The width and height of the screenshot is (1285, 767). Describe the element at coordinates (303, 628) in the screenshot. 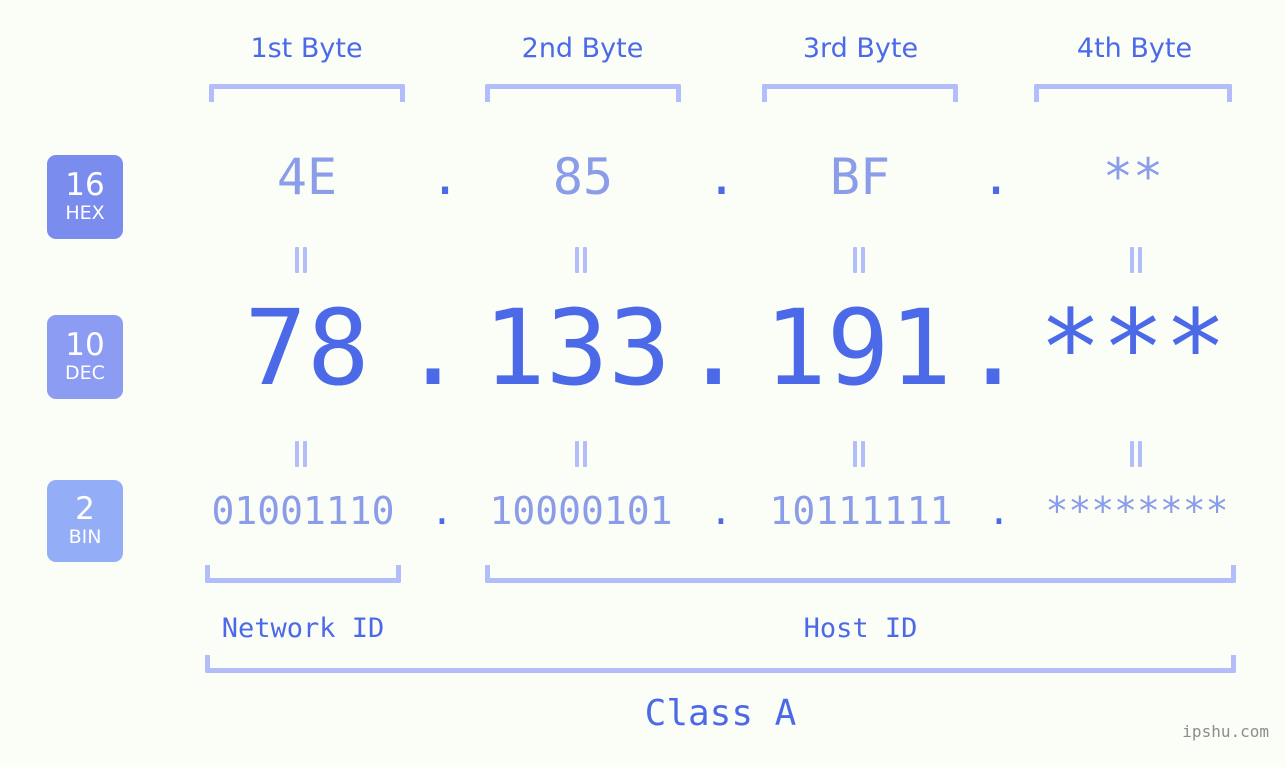

I see `network-id-label: Network ID` at that location.